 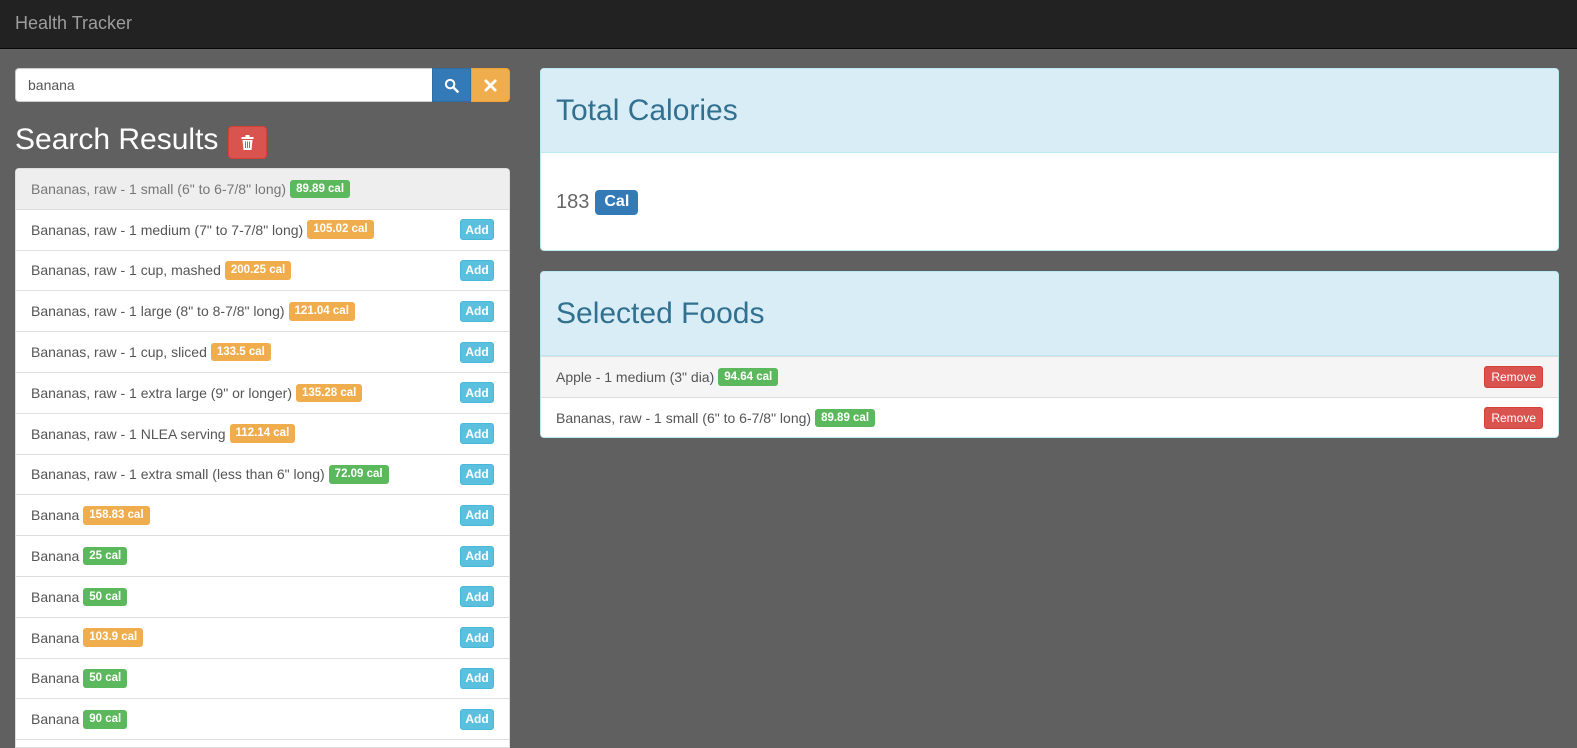 I want to click on calorie-badge: 25 cal, so click(x=105, y=556).